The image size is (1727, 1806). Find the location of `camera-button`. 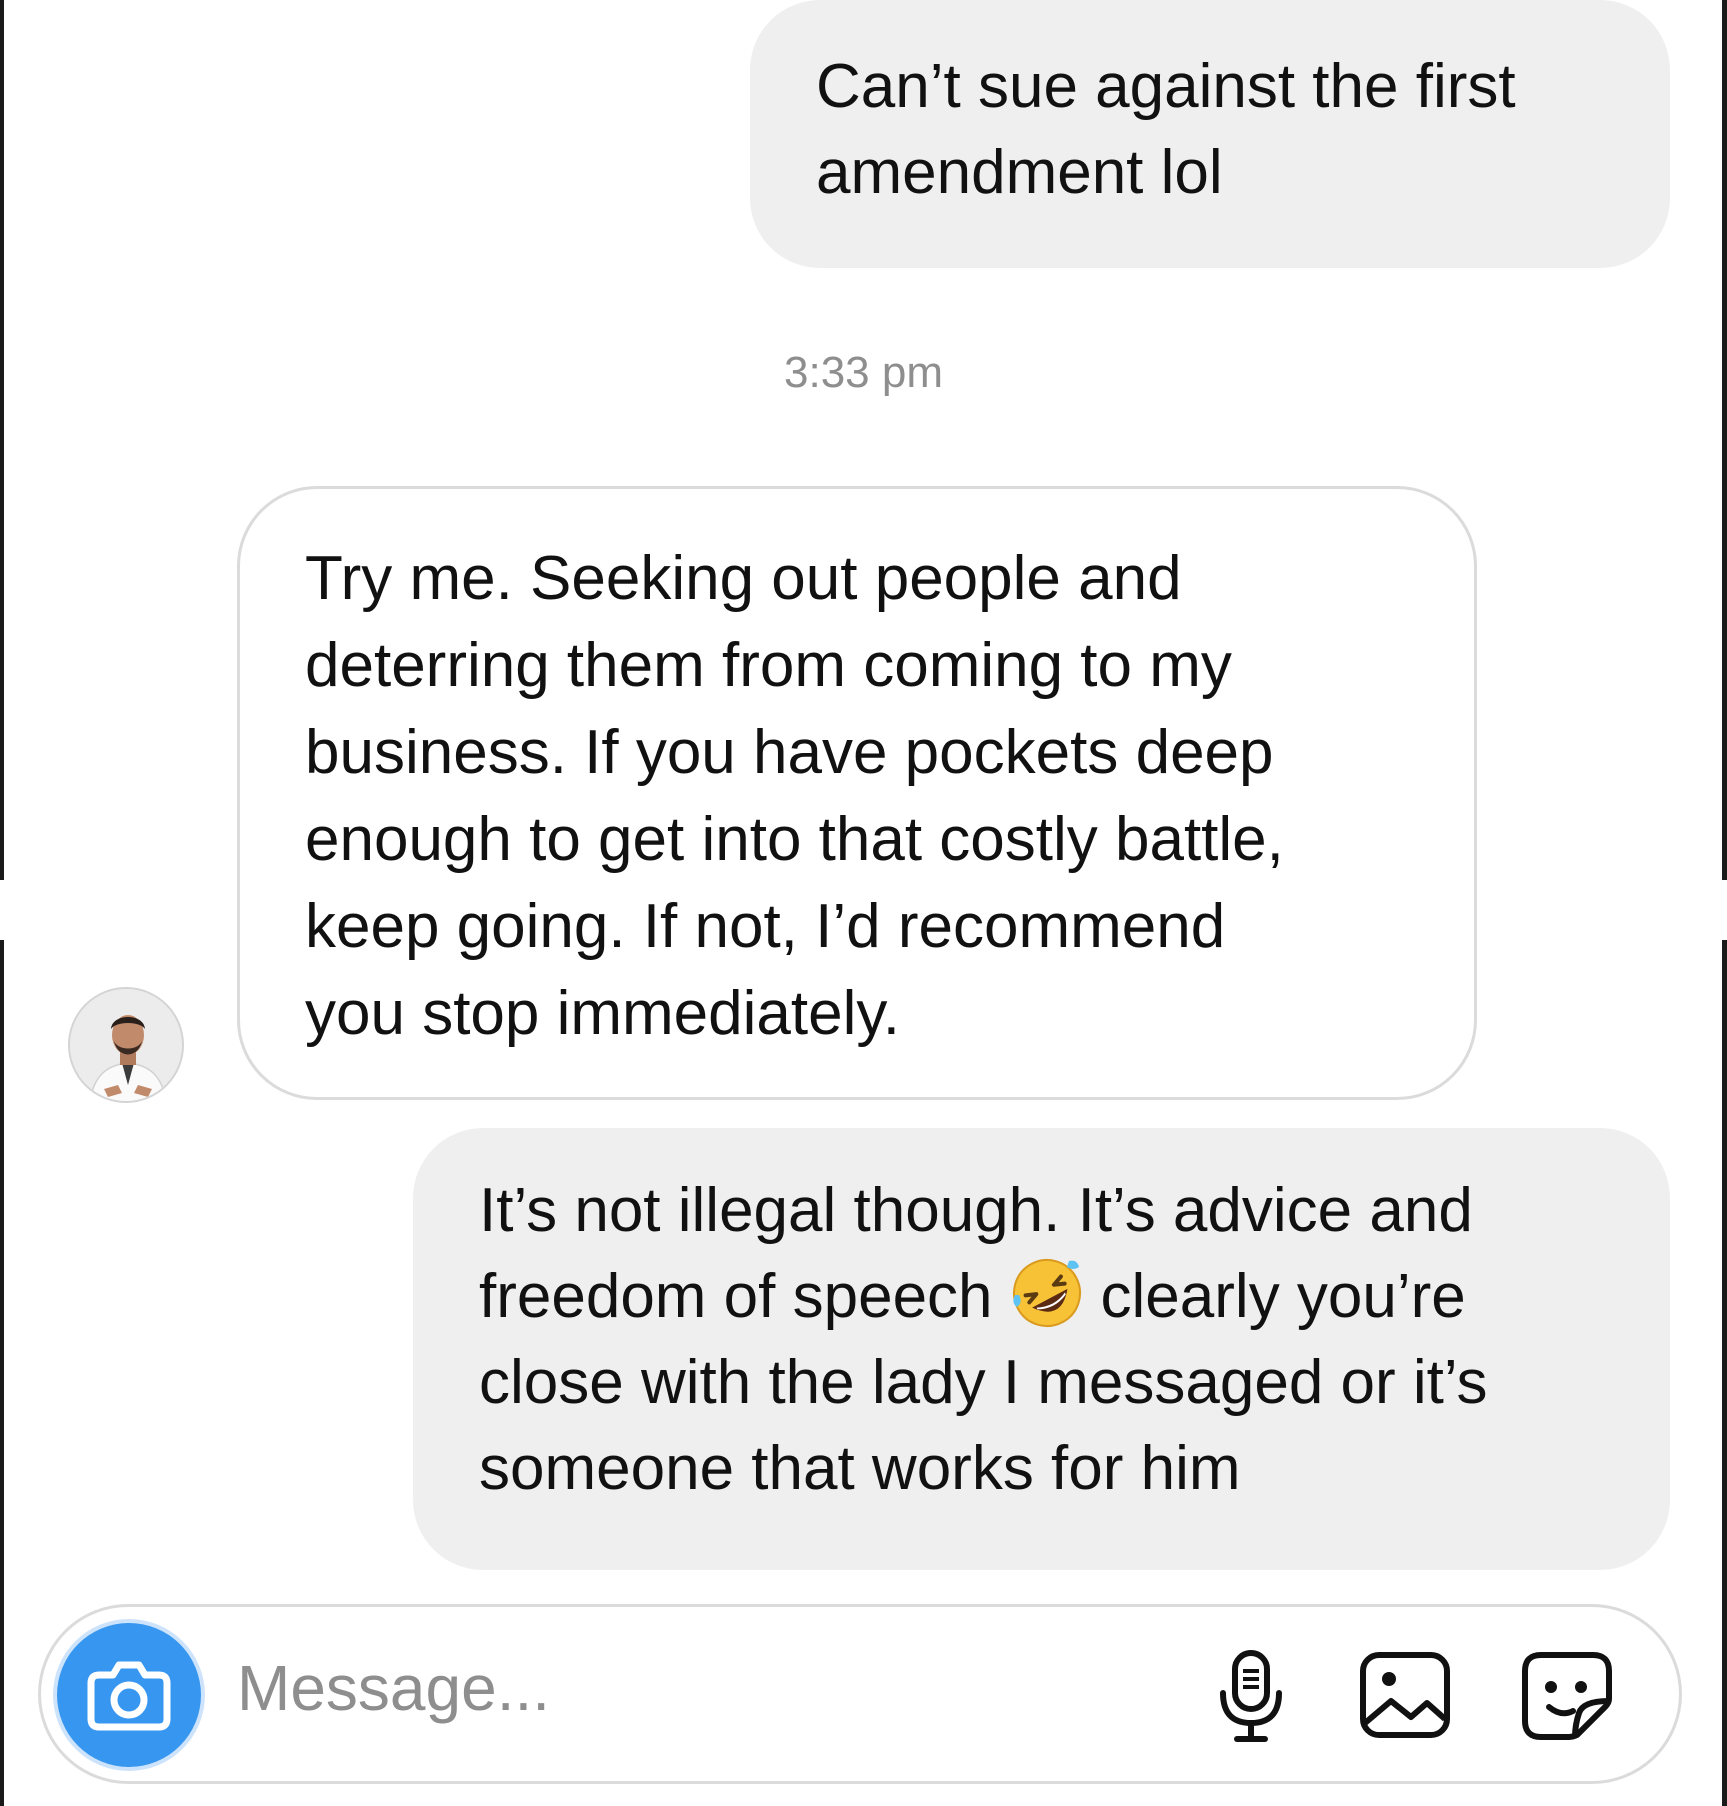

camera-button is located at coordinates (129, 1695).